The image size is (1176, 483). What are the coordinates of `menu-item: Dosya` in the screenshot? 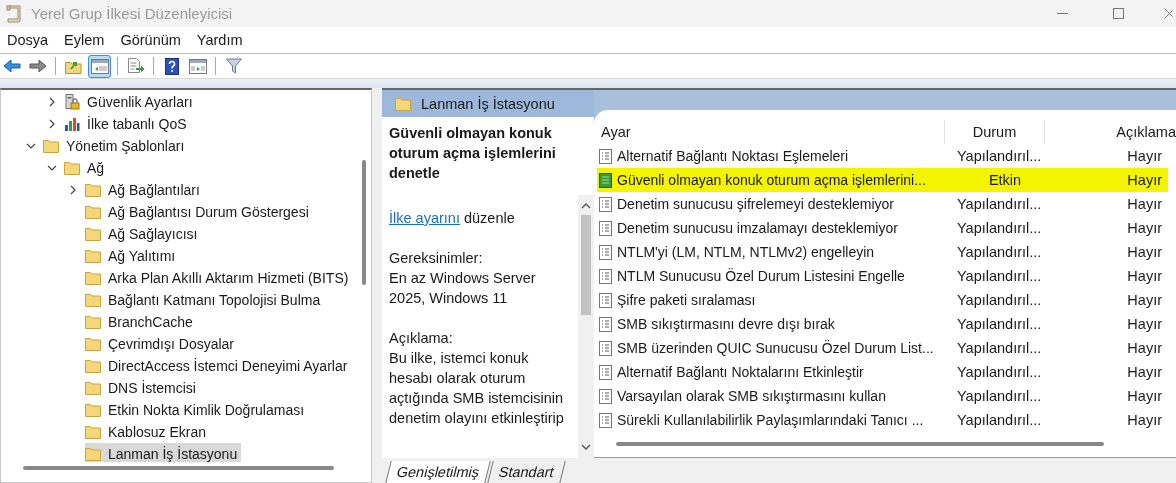 It's located at (27, 40).